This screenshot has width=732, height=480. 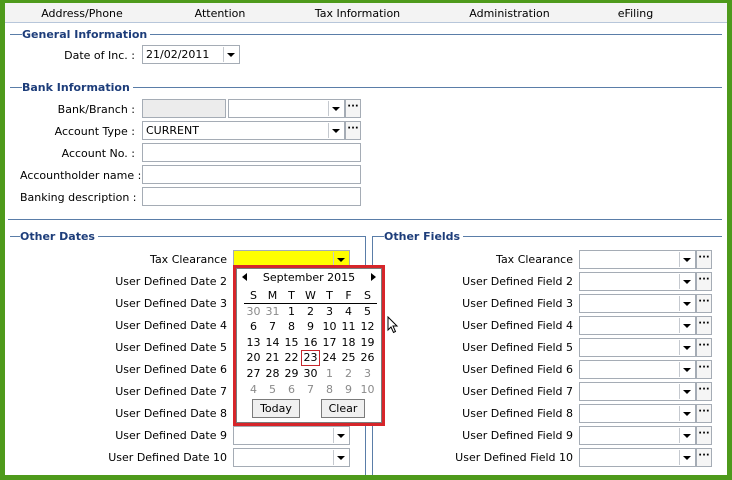 I want to click on calendar-day: 31, so click(x=272, y=312).